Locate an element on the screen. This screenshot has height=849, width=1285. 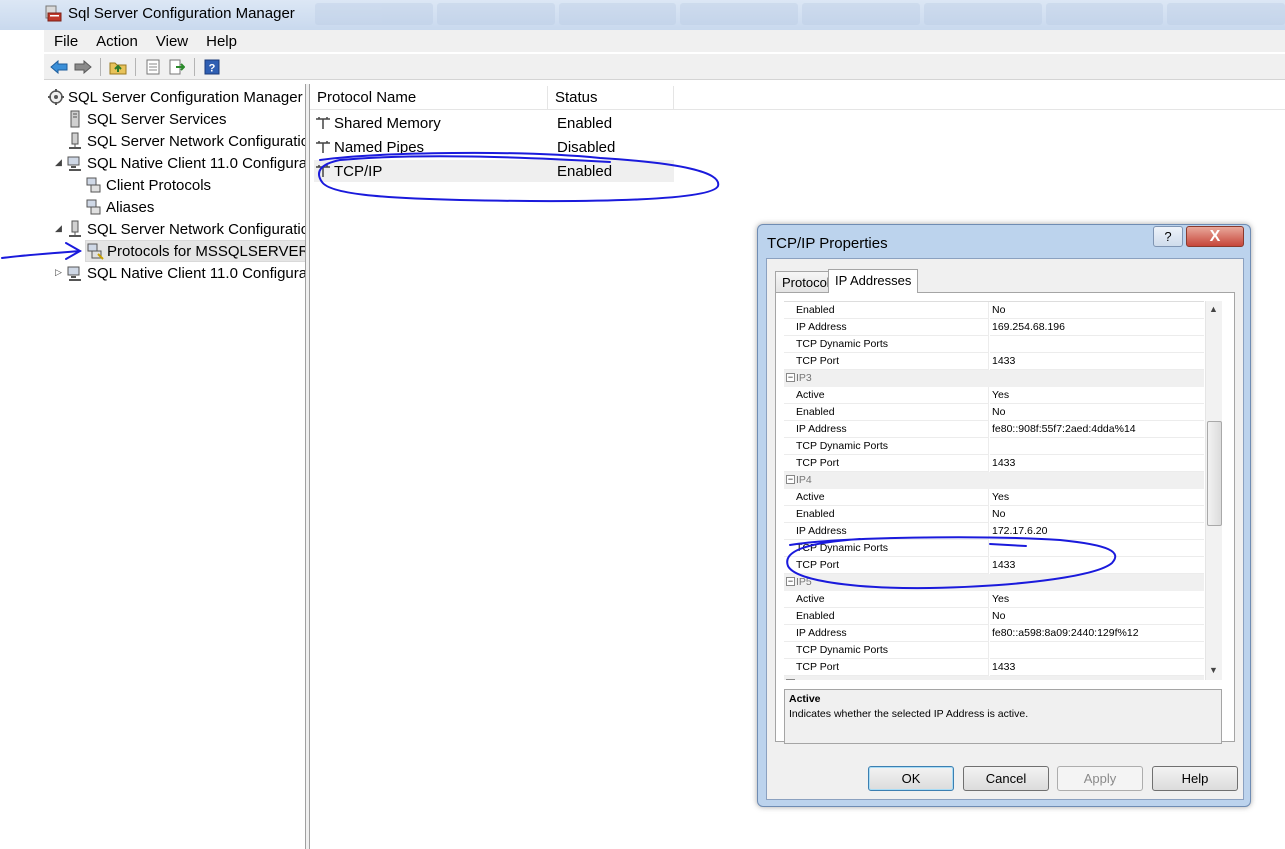
description-title: Active is located at coordinates (805, 699).